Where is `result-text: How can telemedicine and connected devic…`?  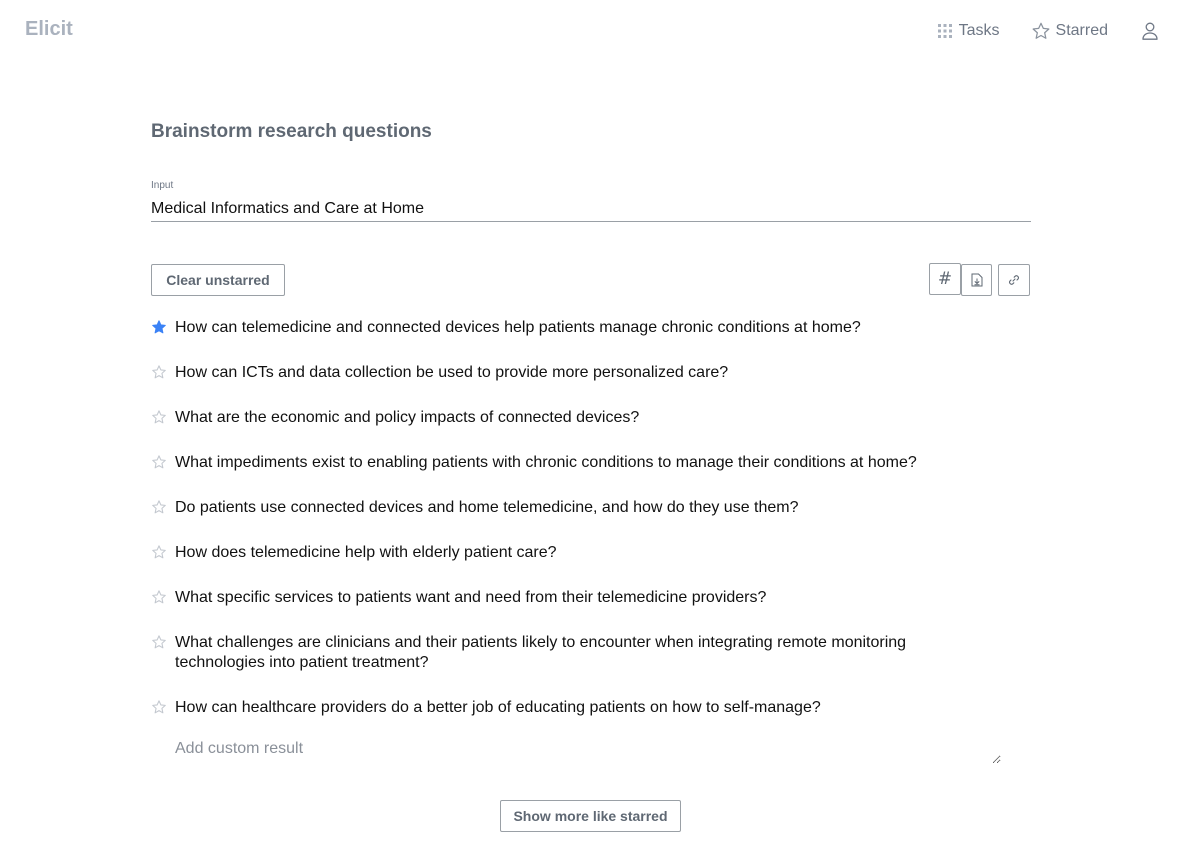 result-text: How can telemedicine and connected devic… is located at coordinates (547, 328).